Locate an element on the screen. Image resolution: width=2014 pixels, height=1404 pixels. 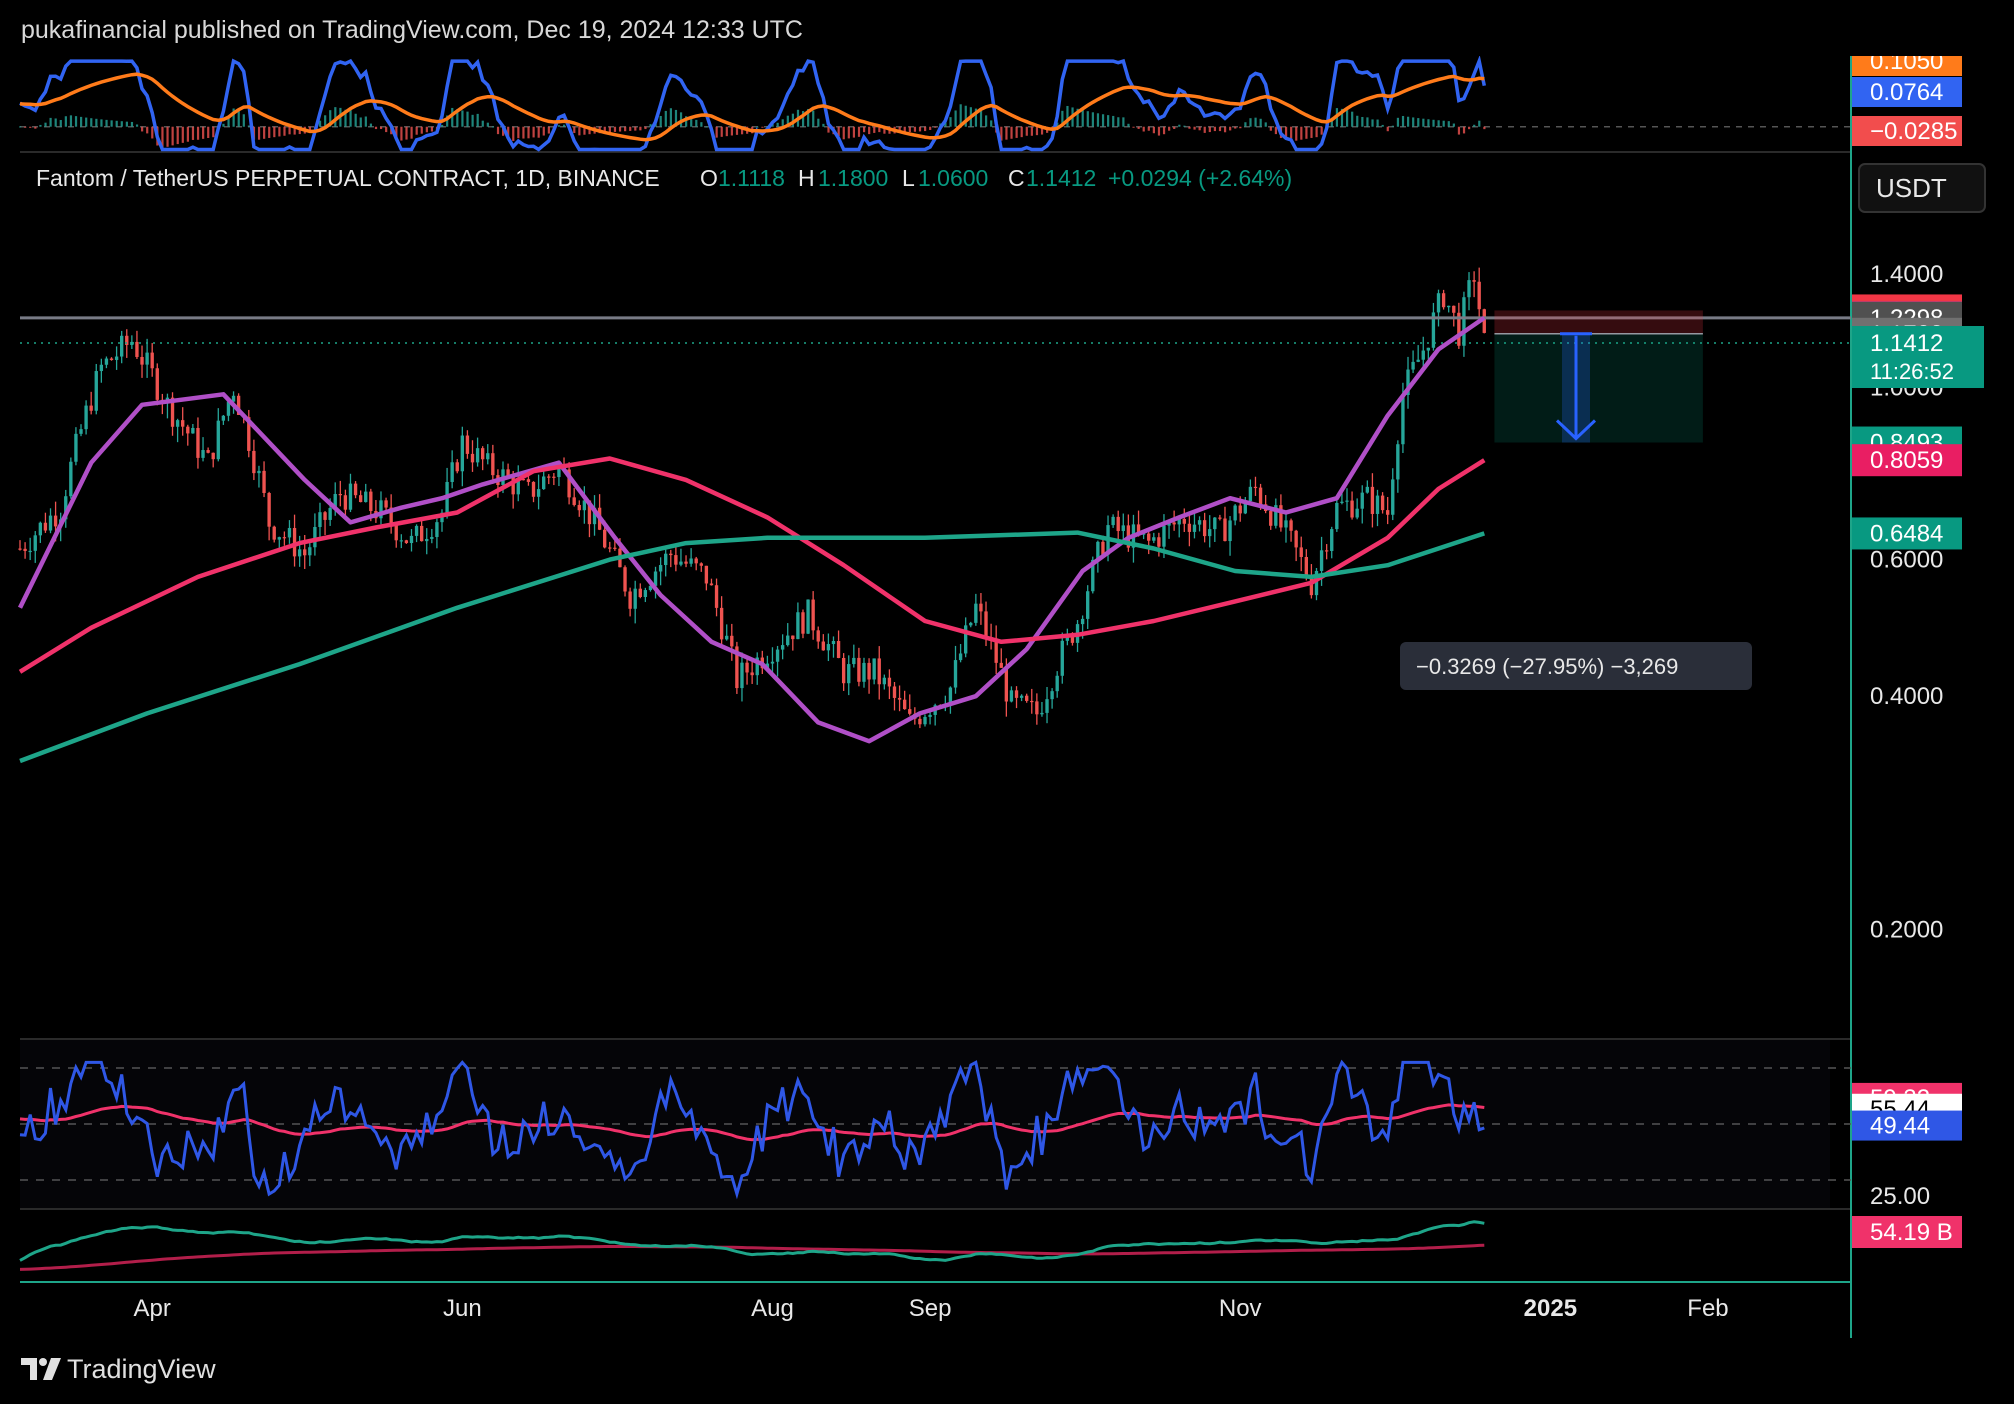
ohlc-low-label: L is located at coordinates (908, 178).